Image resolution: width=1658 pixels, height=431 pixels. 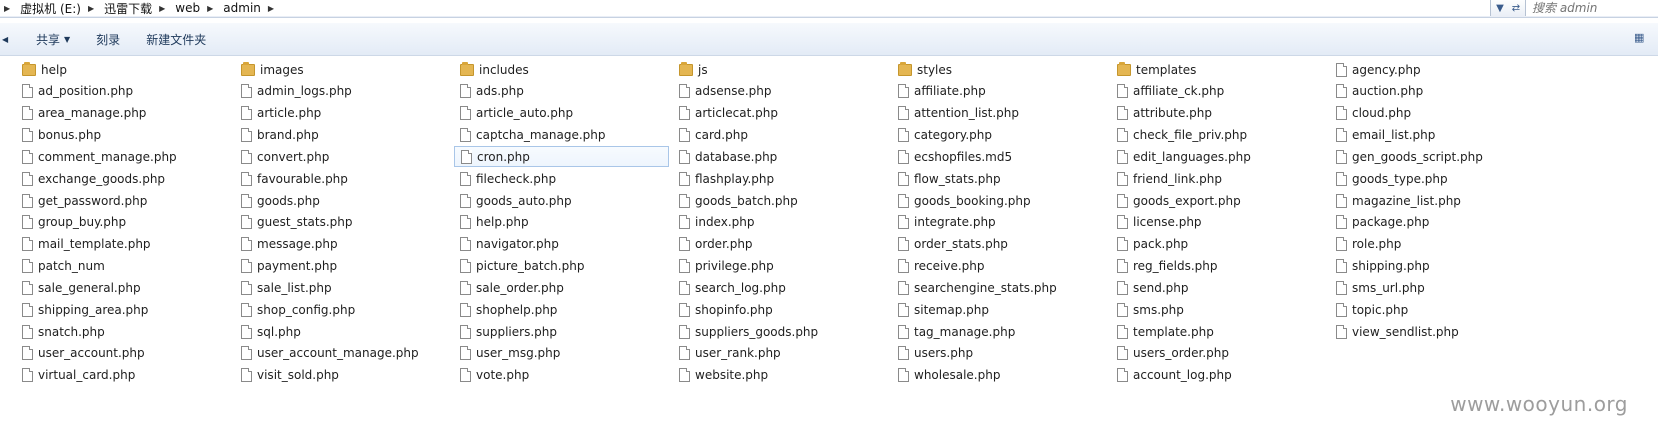 What do you see at coordinates (1439, 287) in the screenshot?
I see `file-item: sms_url.php` at bounding box center [1439, 287].